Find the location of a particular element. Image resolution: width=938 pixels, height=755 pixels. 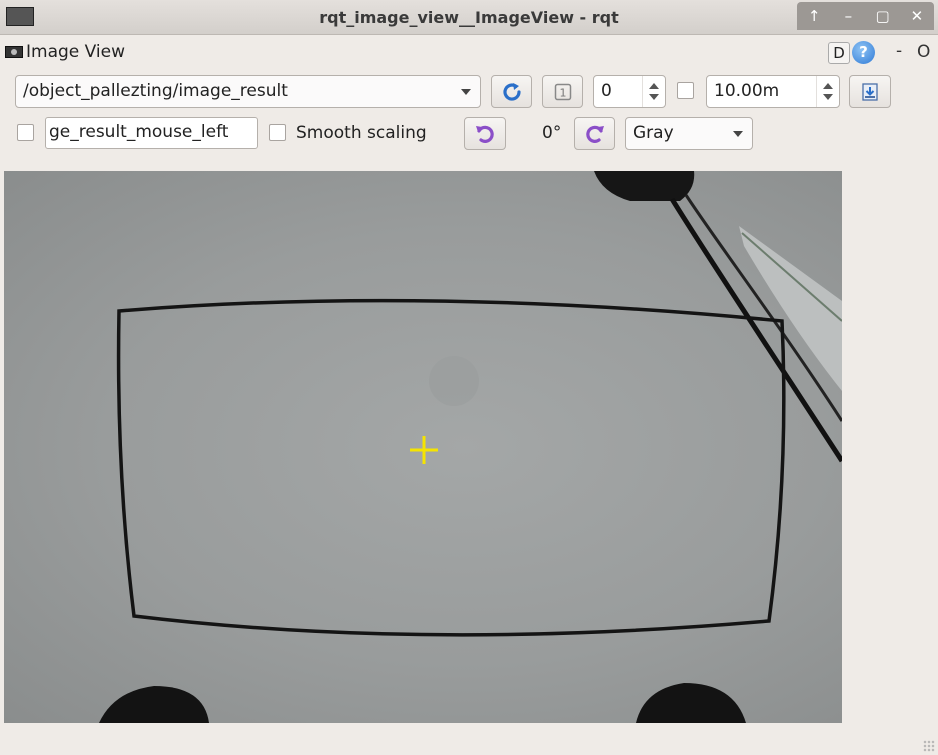

color-scheme-combobox: Gray is located at coordinates (689, 133).